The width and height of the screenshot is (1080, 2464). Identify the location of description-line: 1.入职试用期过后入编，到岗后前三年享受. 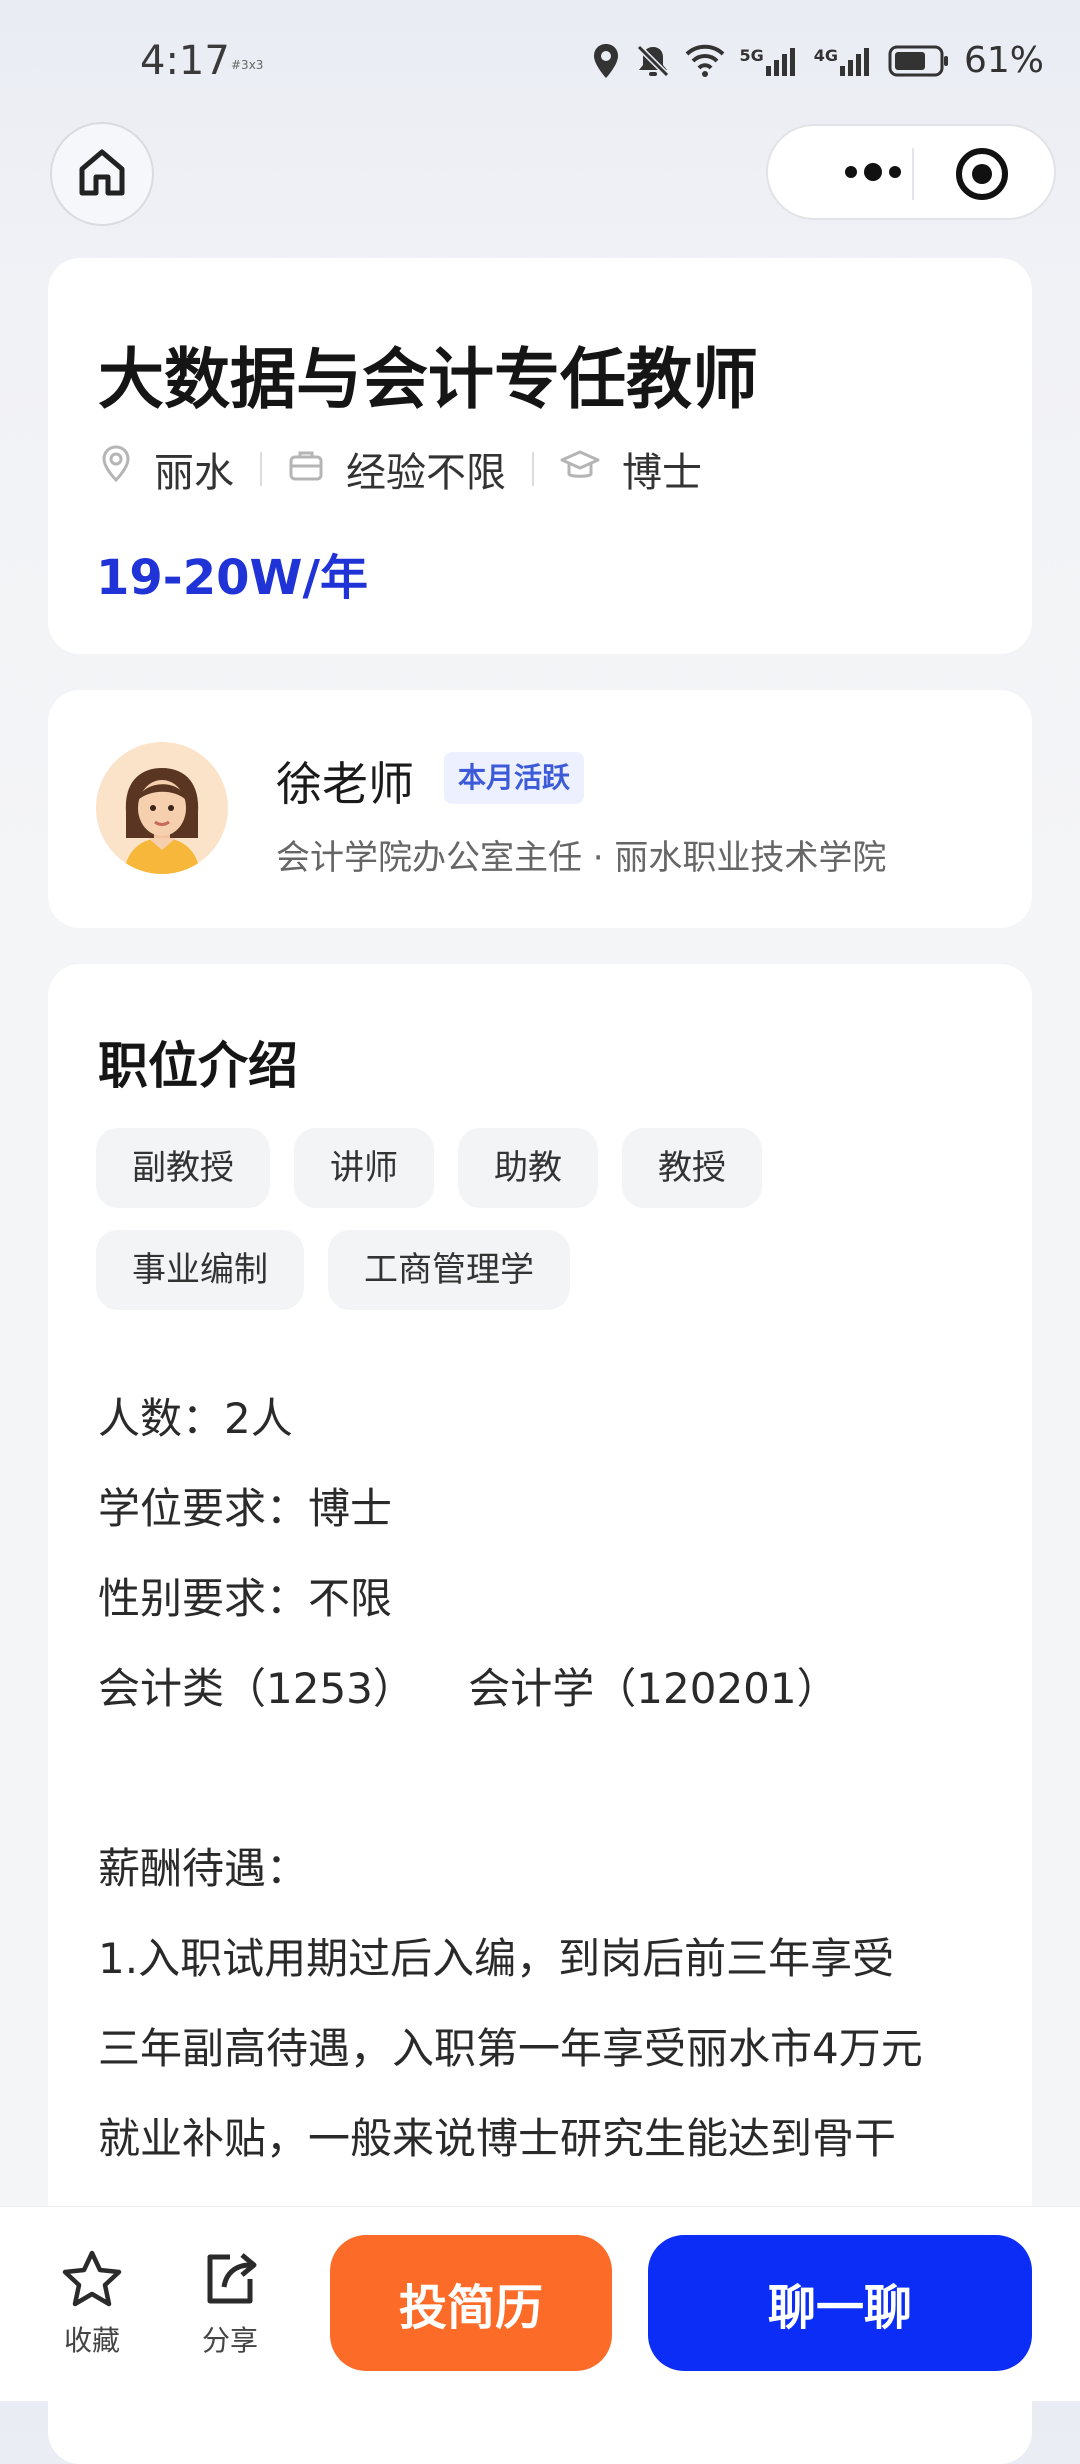
(496, 1958).